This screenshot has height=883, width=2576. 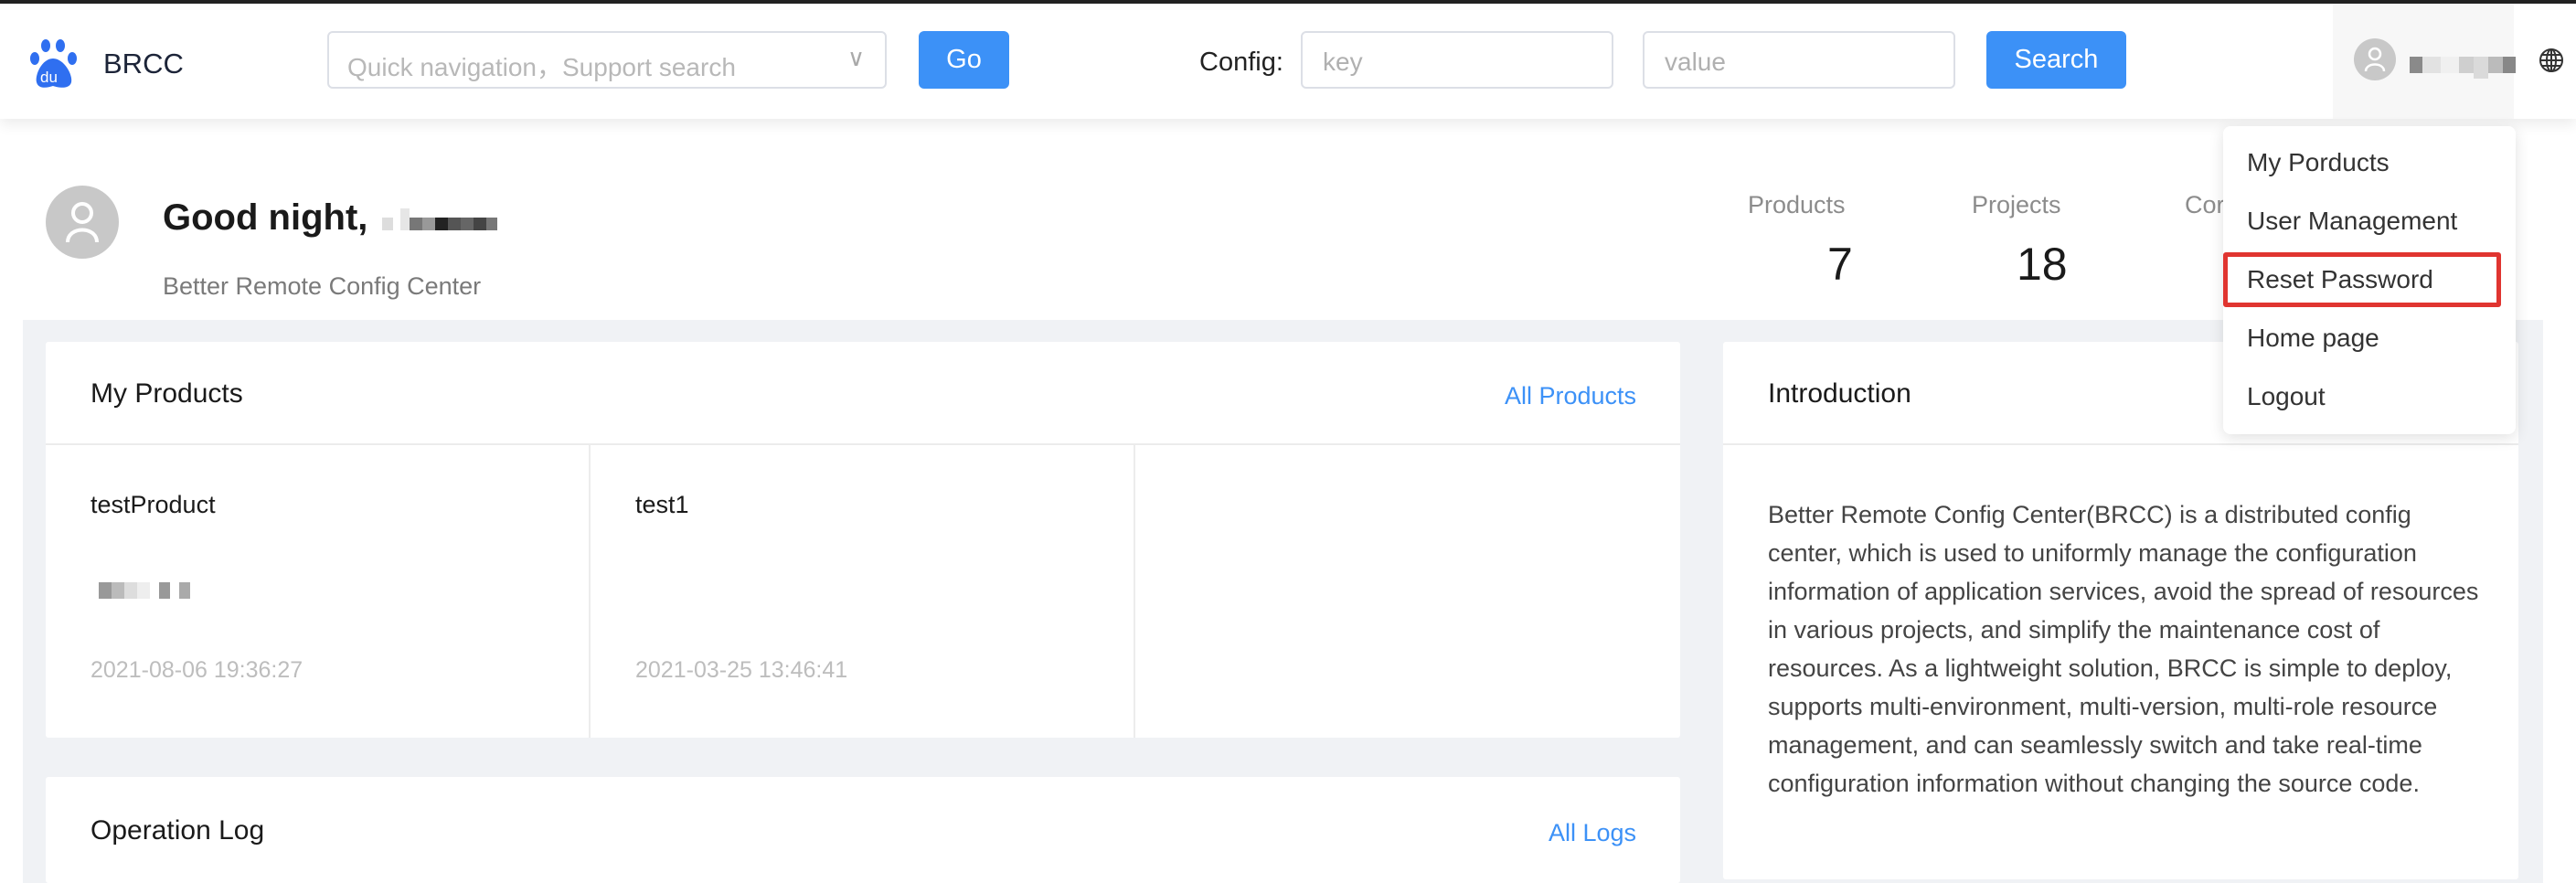 What do you see at coordinates (1241, 62) in the screenshot?
I see `config-label: Config:` at bounding box center [1241, 62].